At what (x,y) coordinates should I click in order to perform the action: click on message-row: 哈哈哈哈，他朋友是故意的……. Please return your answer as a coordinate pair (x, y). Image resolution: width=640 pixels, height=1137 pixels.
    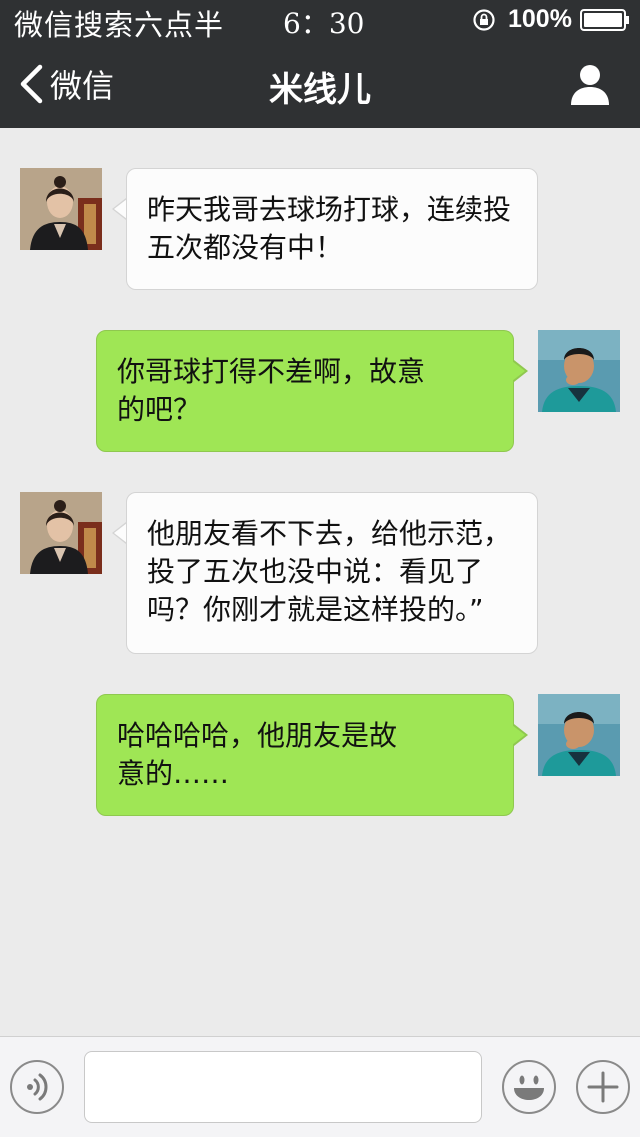
    Looking at the image, I should click on (320, 755).